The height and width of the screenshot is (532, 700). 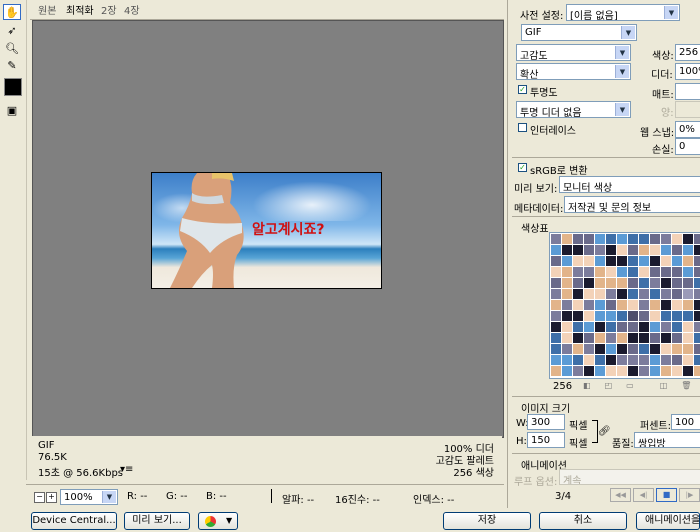 What do you see at coordinates (667, 440) in the screenshot?
I see `quality-select: 쌍입방` at bounding box center [667, 440].